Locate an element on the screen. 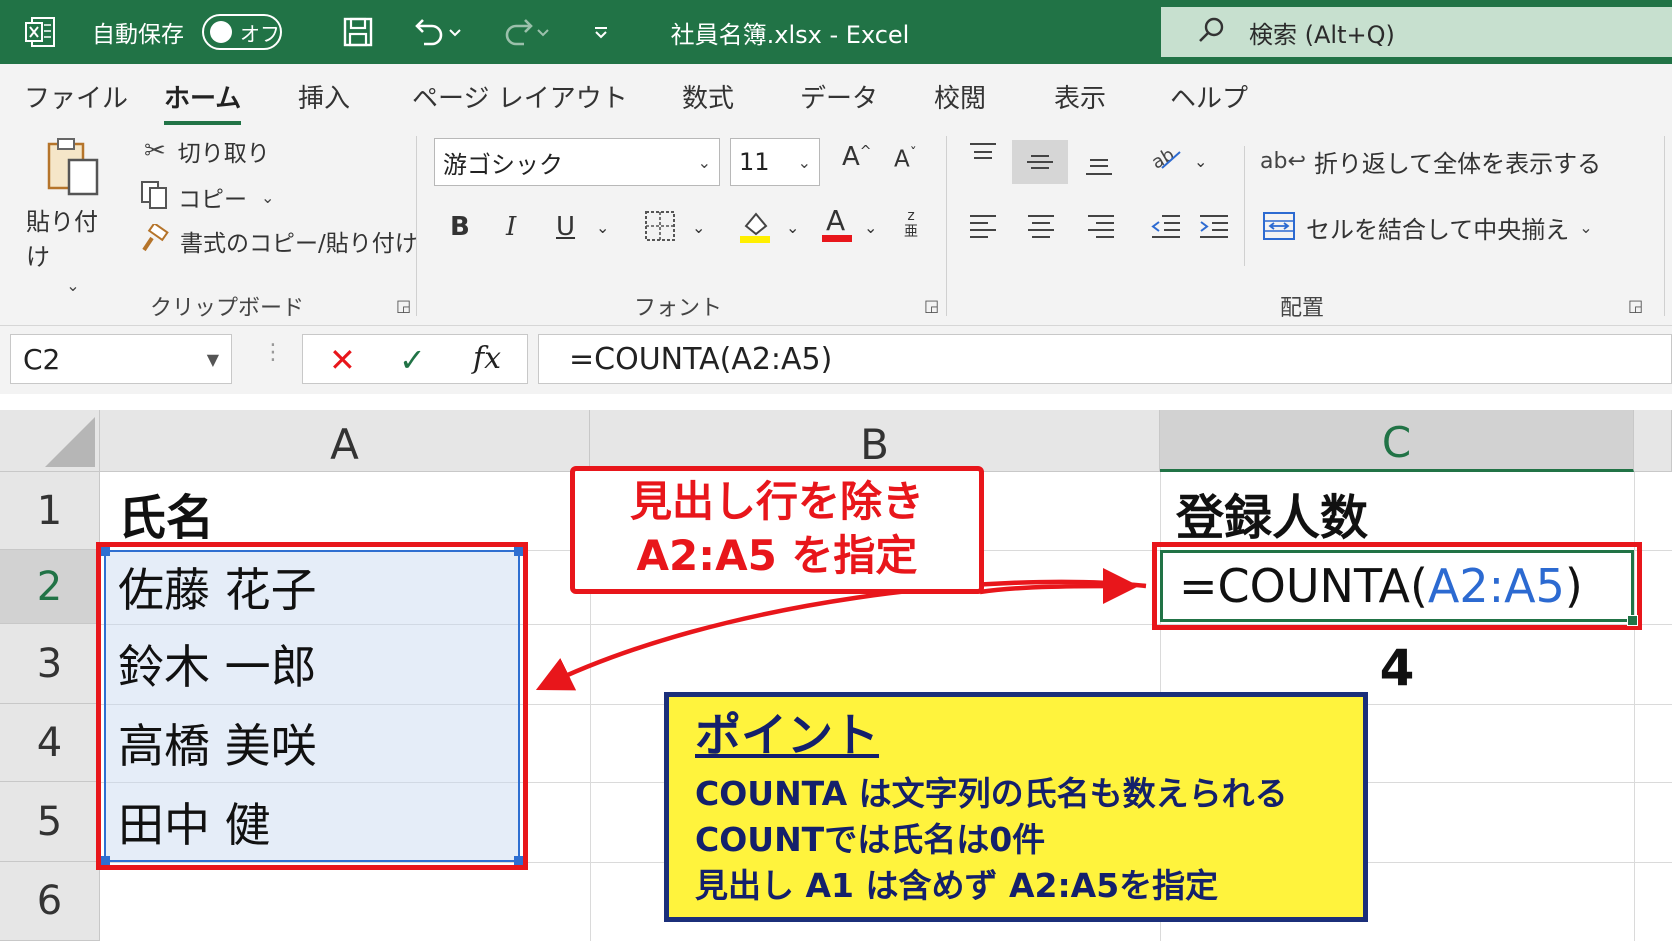 This screenshot has height=941, width=1672. formula-input: =COUNTA(A2:A5) is located at coordinates (1105, 359).